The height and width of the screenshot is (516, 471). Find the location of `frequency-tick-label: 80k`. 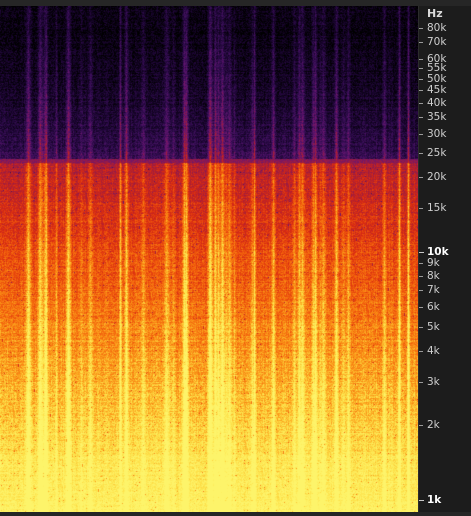

frequency-tick-label: 80k is located at coordinates (437, 28).